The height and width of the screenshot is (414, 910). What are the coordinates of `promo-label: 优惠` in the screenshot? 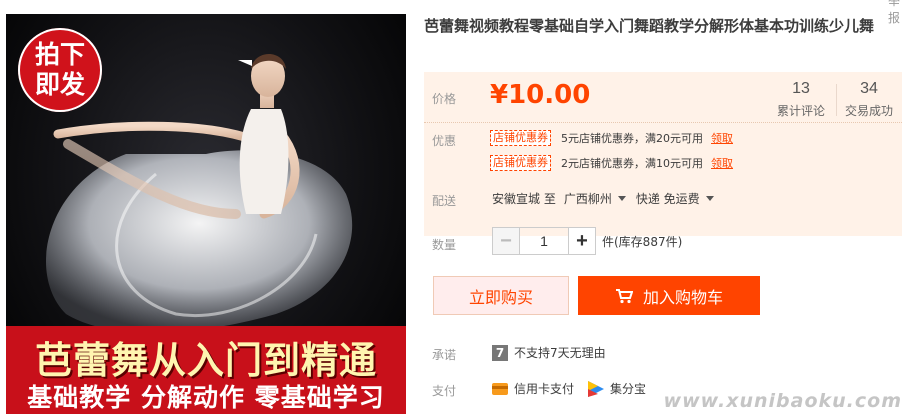 It's located at (444, 141).